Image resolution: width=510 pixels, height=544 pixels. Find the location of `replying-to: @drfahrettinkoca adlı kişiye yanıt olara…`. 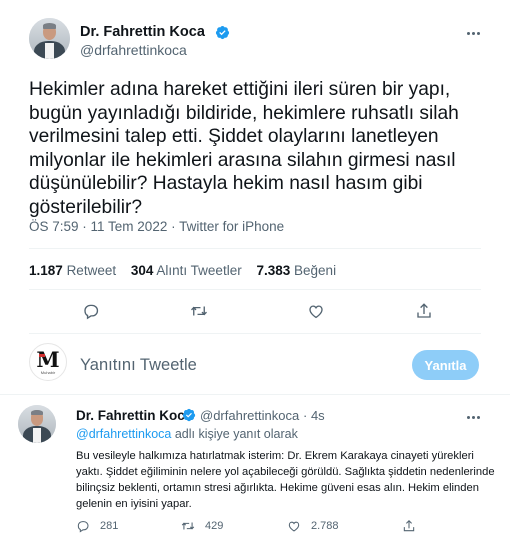

replying-to: @drfahrettinkoca adlı kişiye yanıt olara… is located at coordinates (187, 434).